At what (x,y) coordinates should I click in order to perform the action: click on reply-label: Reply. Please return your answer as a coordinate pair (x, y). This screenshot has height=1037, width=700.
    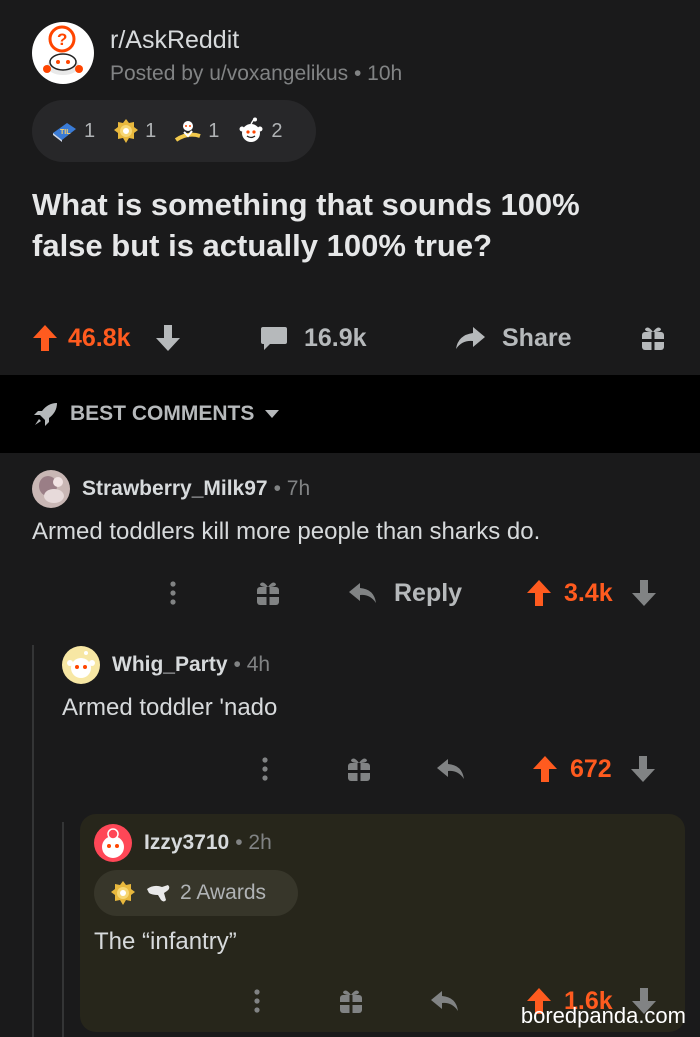
    Looking at the image, I should click on (428, 592).